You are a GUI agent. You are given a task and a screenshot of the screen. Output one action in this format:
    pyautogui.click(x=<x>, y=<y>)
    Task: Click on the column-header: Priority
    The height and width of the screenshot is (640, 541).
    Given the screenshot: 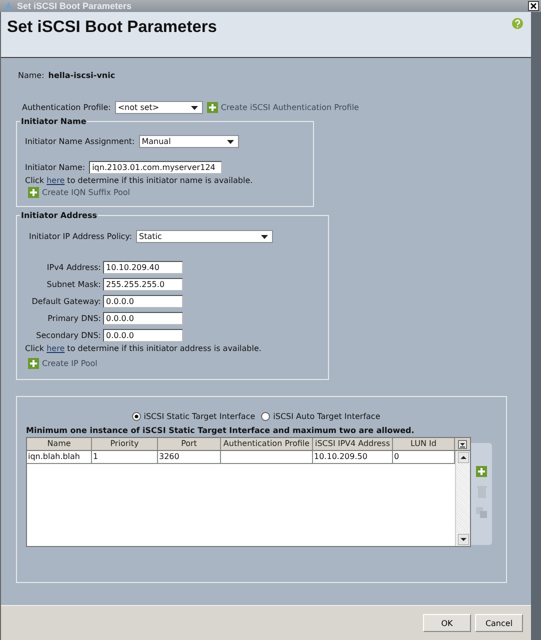 What is the action you would take?
    pyautogui.click(x=125, y=444)
    